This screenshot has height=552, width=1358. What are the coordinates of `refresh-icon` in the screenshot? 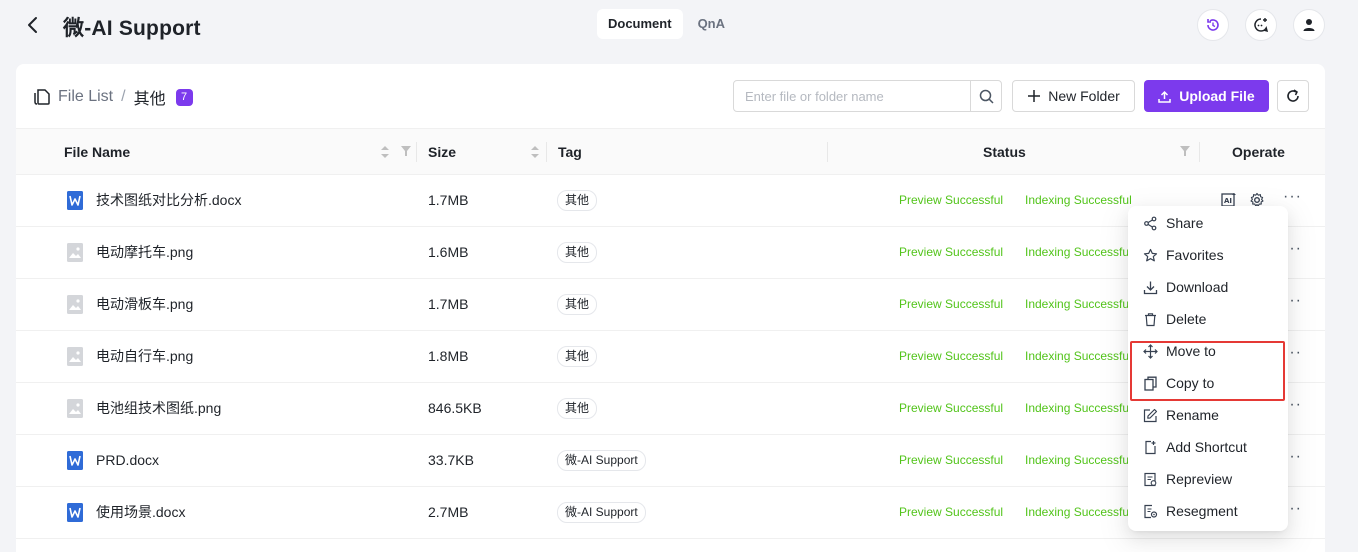 It's located at (1293, 95).